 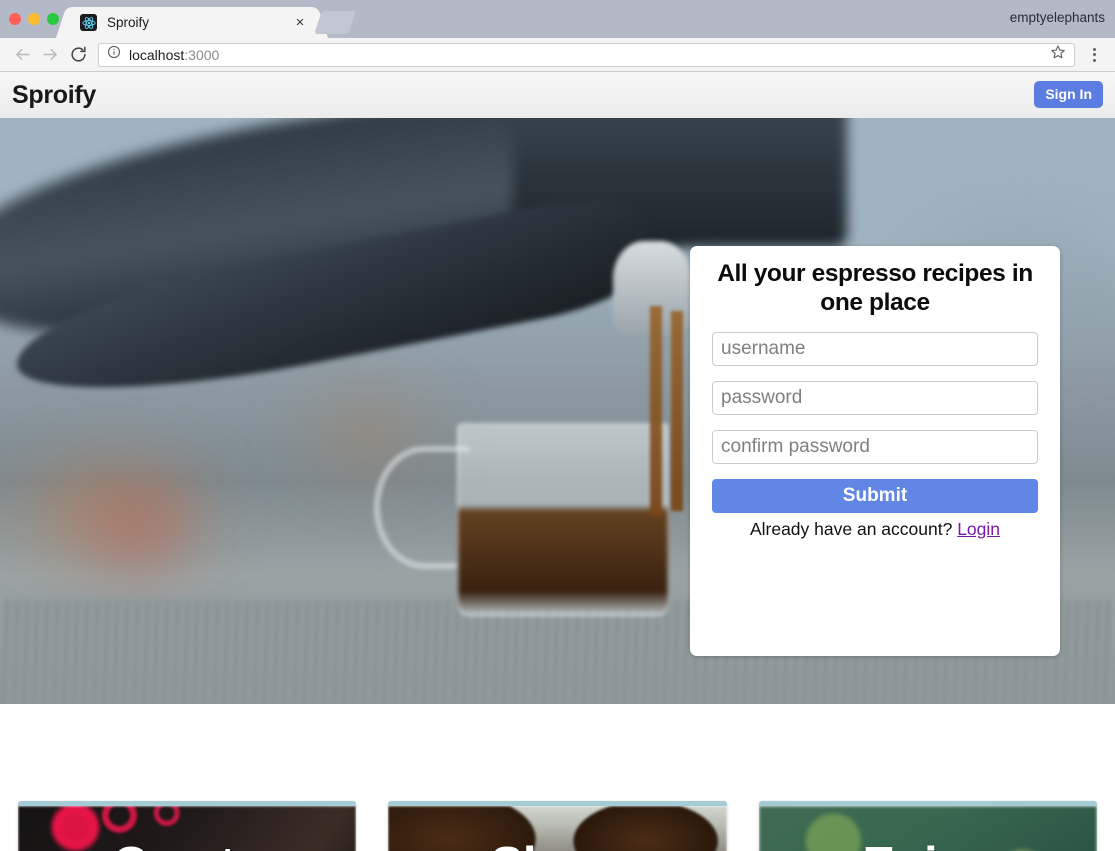 What do you see at coordinates (557, 826) in the screenshot?
I see `feature-card-share: Share` at bounding box center [557, 826].